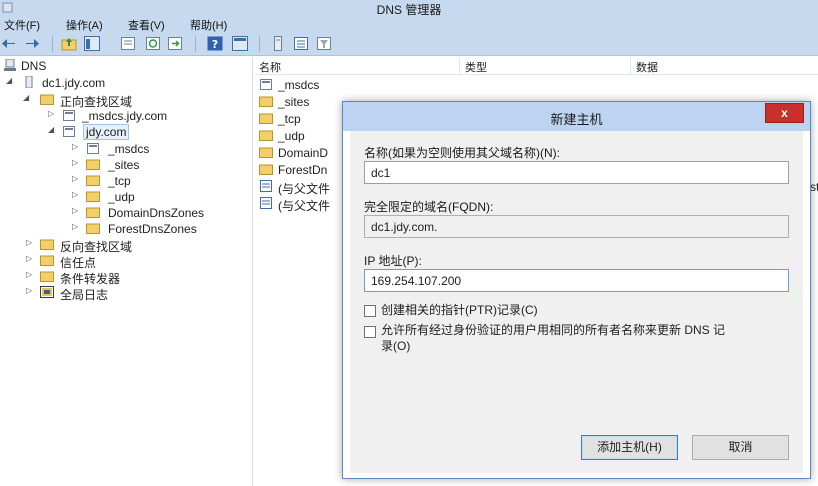  What do you see at coordinates (576, 172) in the screenshot?
I see `name-input: dc1` at bounding box center [576, 172].